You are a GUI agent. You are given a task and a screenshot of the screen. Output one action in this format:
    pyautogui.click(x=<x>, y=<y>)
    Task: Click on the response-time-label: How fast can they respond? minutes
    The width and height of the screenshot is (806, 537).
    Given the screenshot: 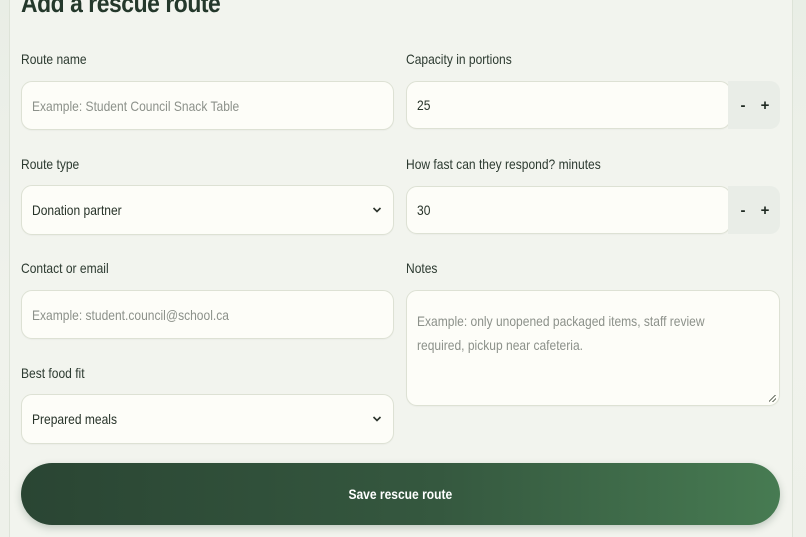 What is the action you would take?
    pyautogui.click(x=503, y=164)
    